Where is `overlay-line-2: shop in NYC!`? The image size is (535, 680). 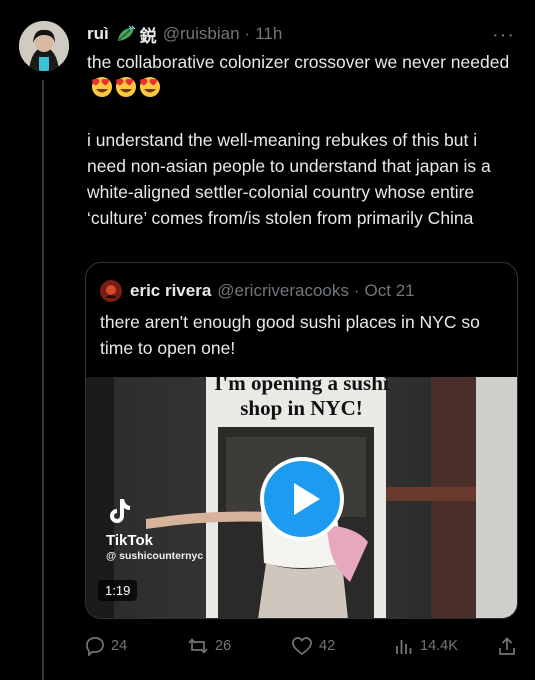 overlay-line-2: shop in NYC! is located at coordinates (301, 408).